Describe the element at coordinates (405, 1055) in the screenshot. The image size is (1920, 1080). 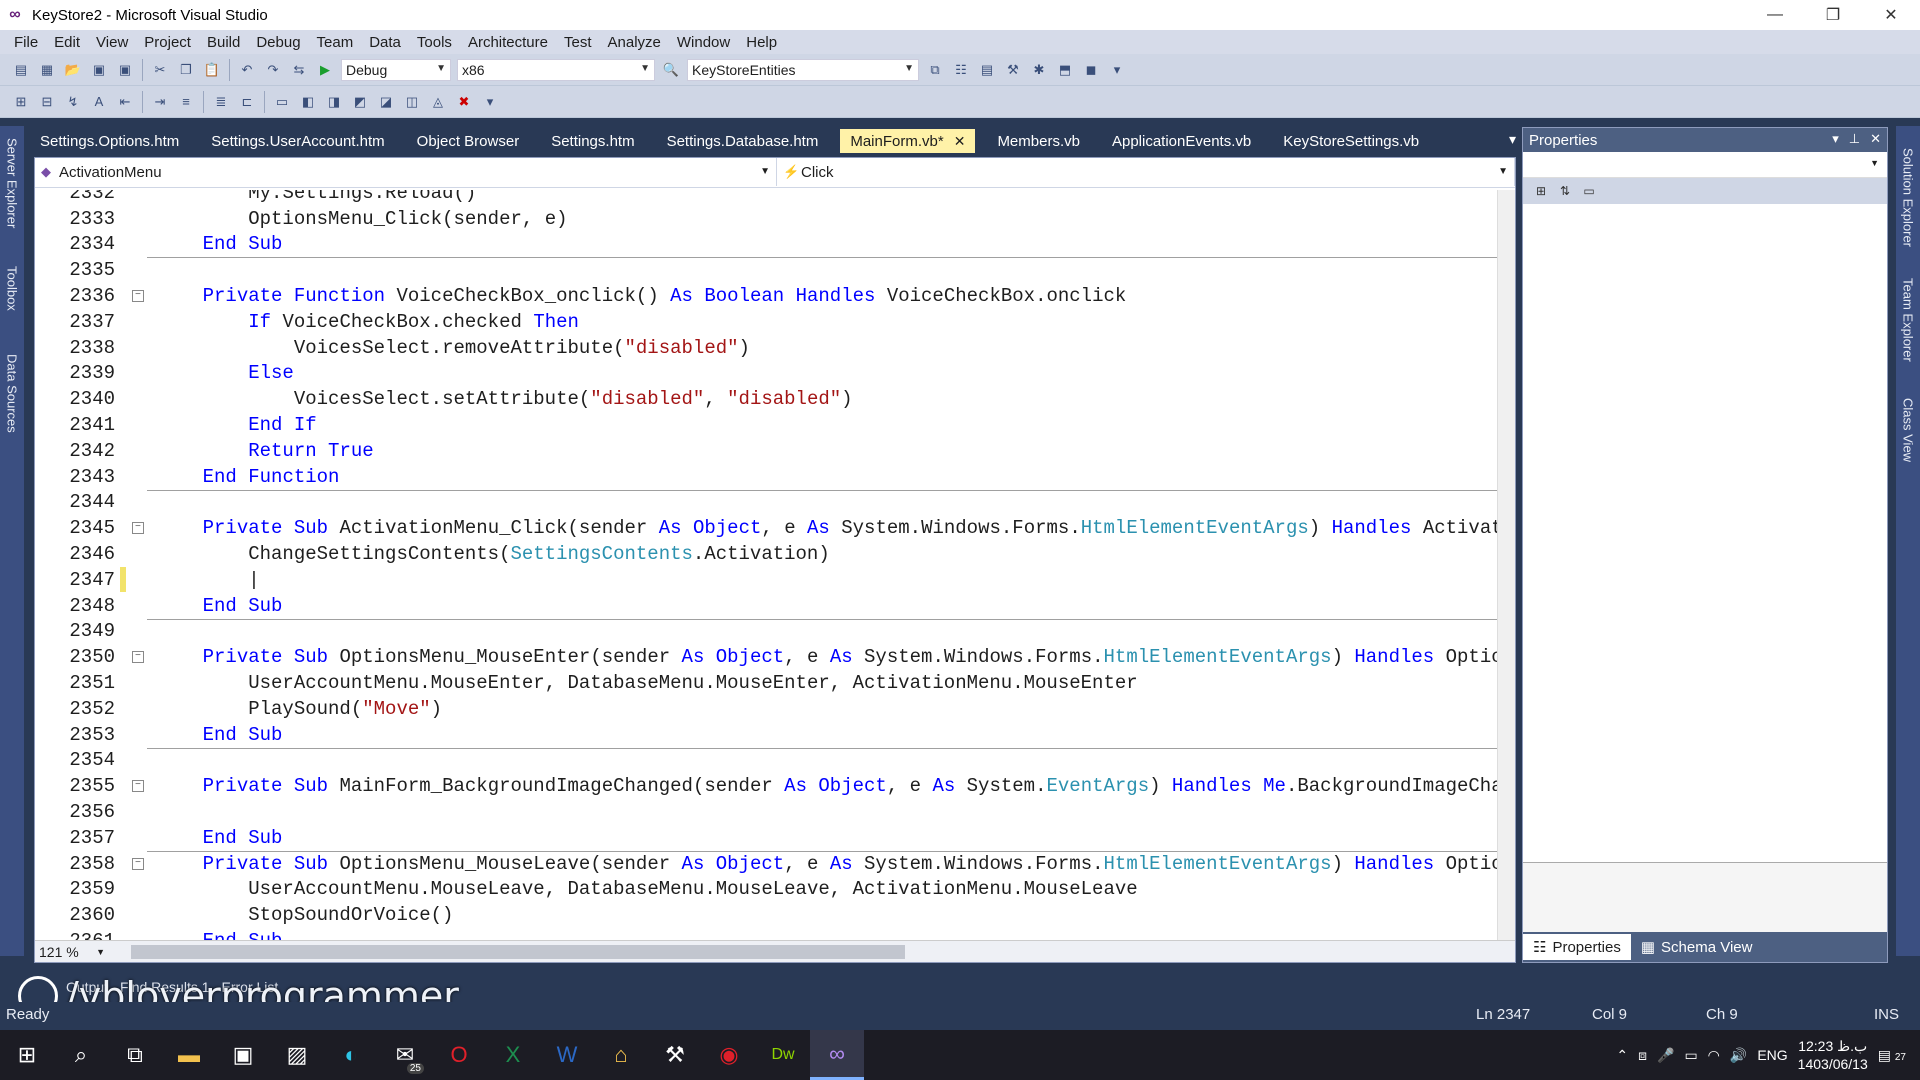
I see `mail-icon: ✉ 25` at that location.